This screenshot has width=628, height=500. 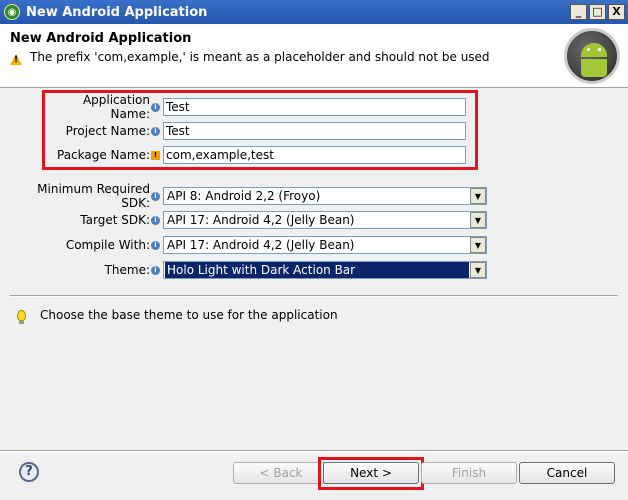 What do you see at coordinates (567, 473) in the screenshot?
I see `cancel-button: Cancel` at bounding box center [567, 473].